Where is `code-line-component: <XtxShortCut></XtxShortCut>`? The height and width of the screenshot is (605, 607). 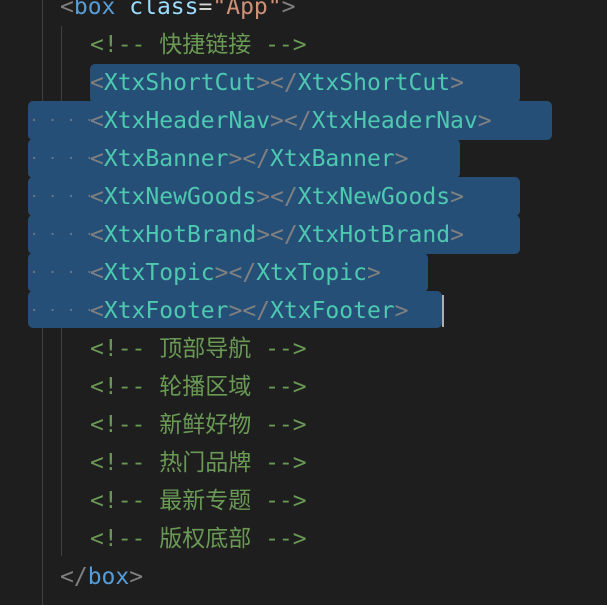
code-line-component: <XtxShortCut></XtxShortCut> is located at coordinates (232, 83).